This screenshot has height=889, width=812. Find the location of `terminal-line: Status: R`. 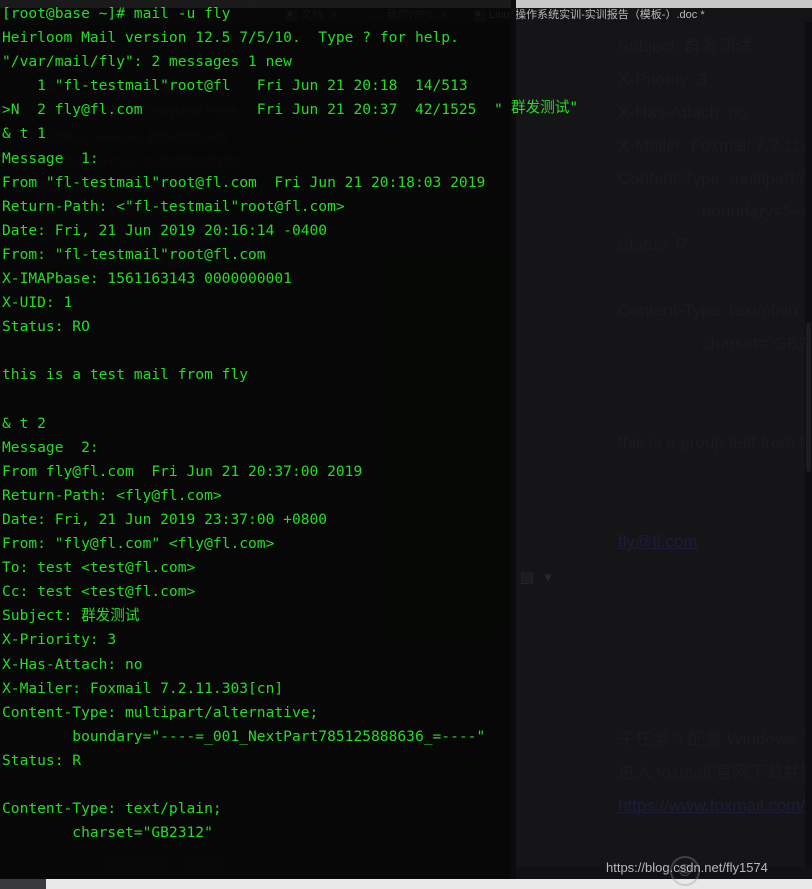

terminal-line: Status: R is located at coordinates (42, 760).